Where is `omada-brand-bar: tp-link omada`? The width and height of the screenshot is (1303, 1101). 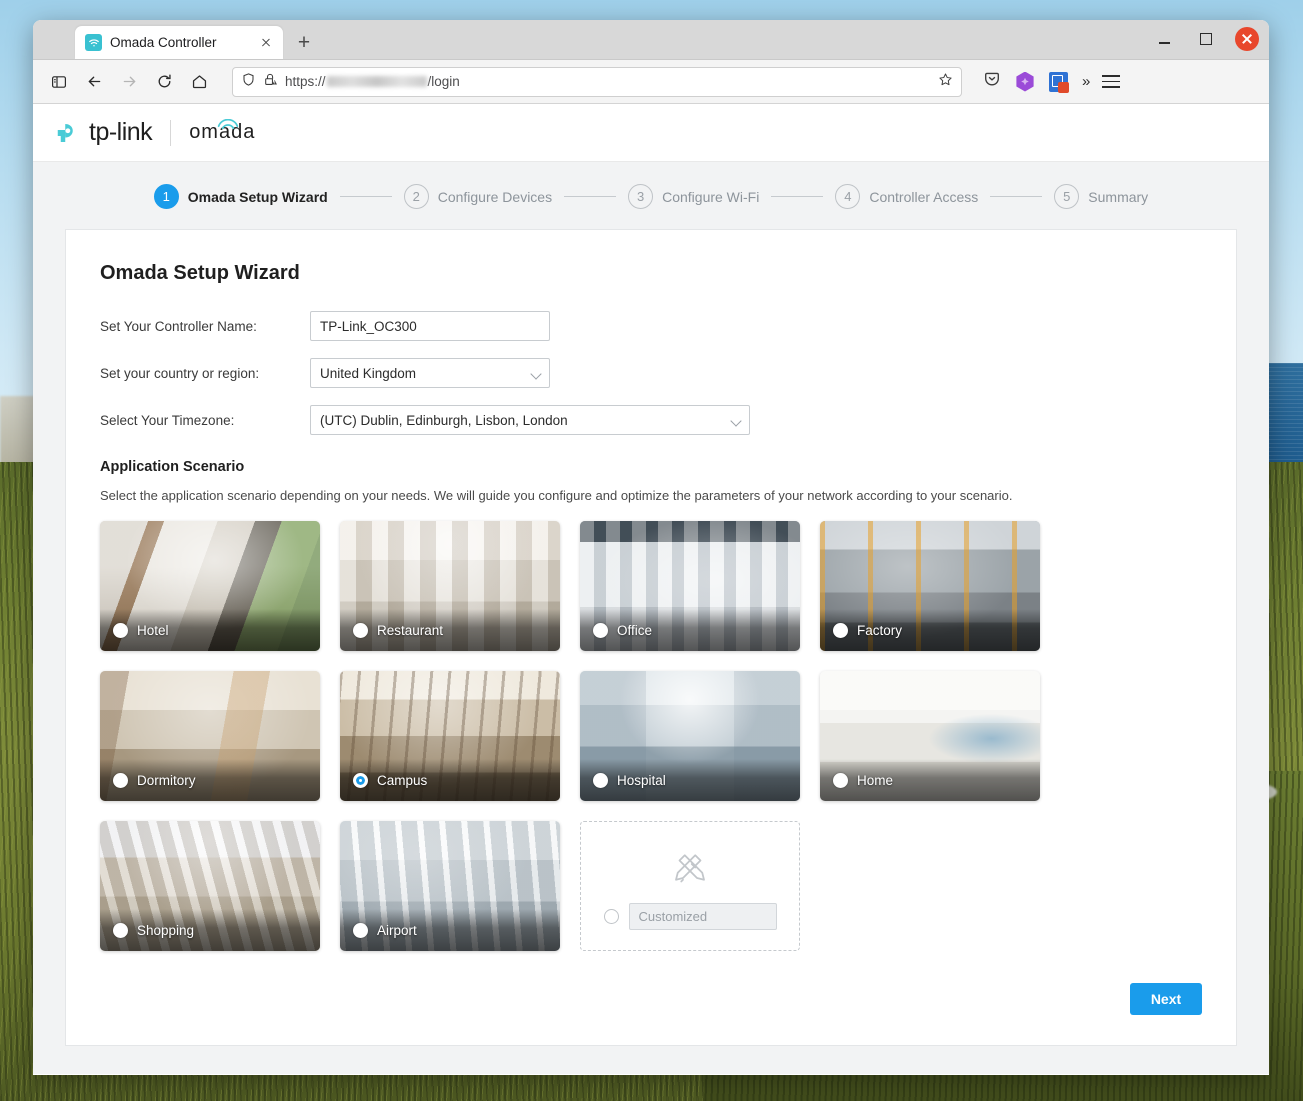 omada-brand-bar: tp-link omada is located at coordinates (651, 133).